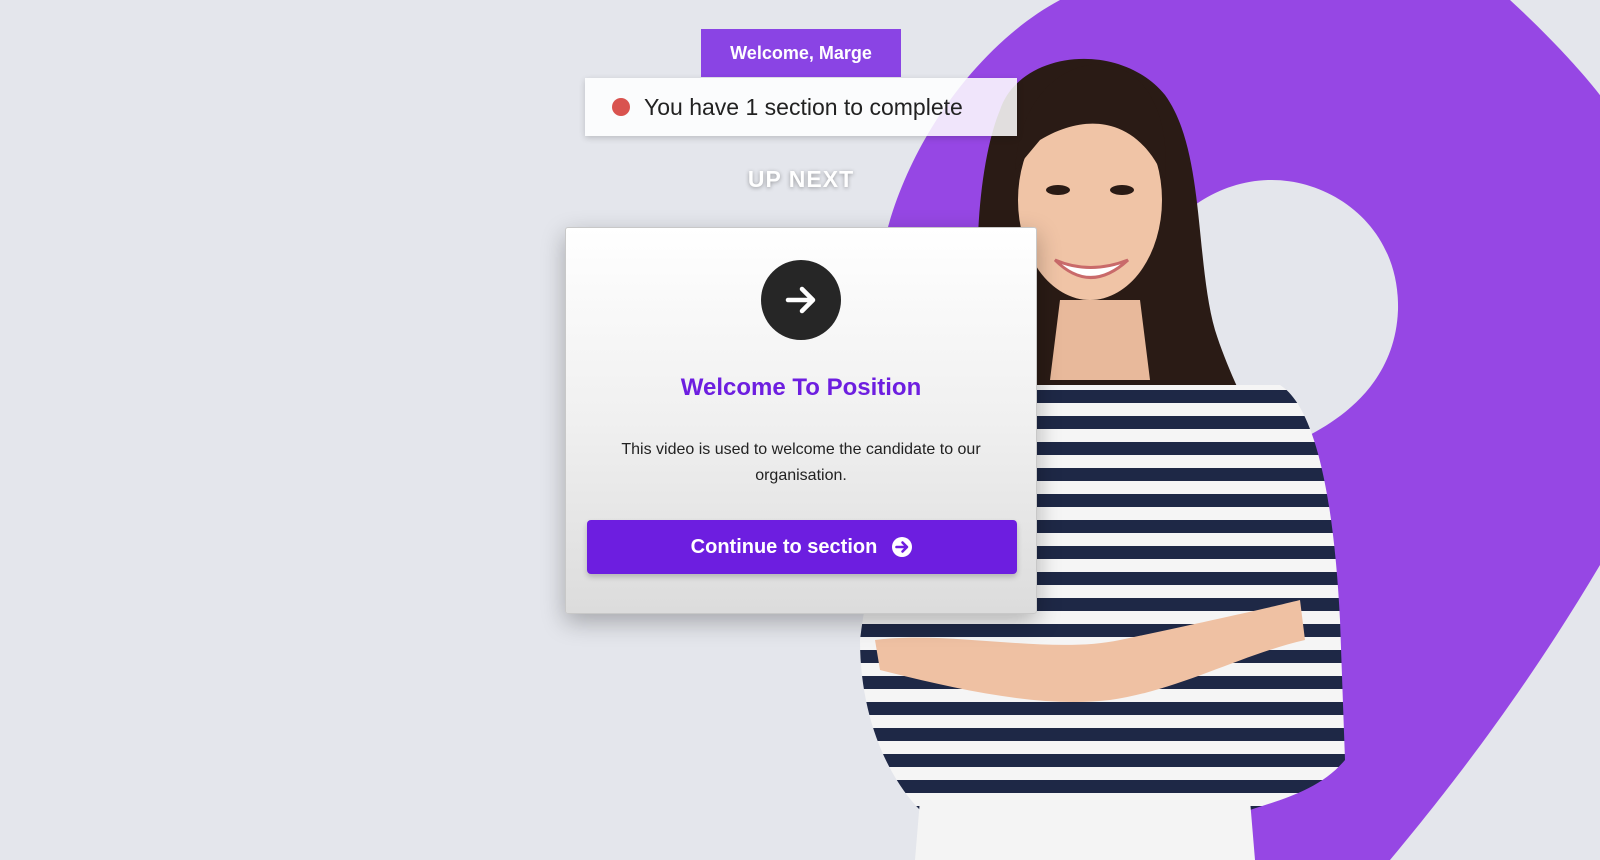 The image size is (1600, 860). Describe the element at coordinates (621, 107) in the screenshot. I see `status-dot-icon` at that location.